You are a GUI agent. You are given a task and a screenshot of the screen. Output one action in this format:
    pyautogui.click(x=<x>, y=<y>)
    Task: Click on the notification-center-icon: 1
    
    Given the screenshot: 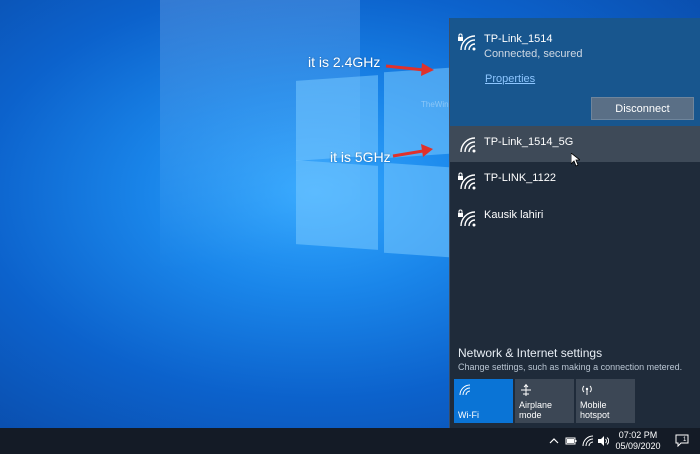 What is the action you would take?
    pyautogui.click(x=682, y=440)
    